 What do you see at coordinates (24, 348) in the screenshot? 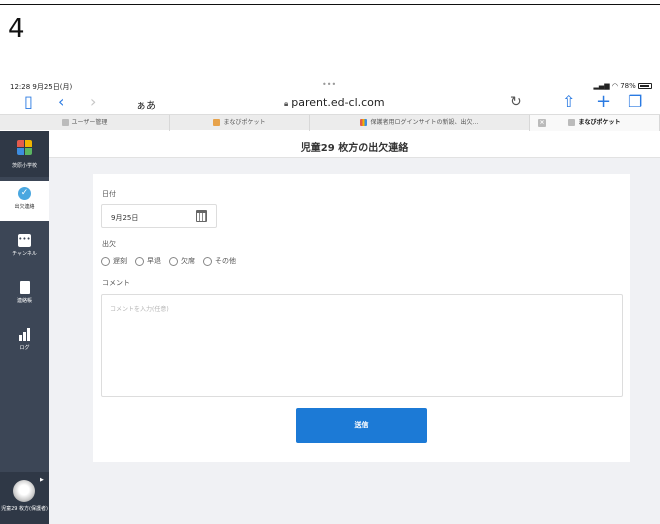
I see `sidebar-item-label: ログ` at bounding box center [24, 348].